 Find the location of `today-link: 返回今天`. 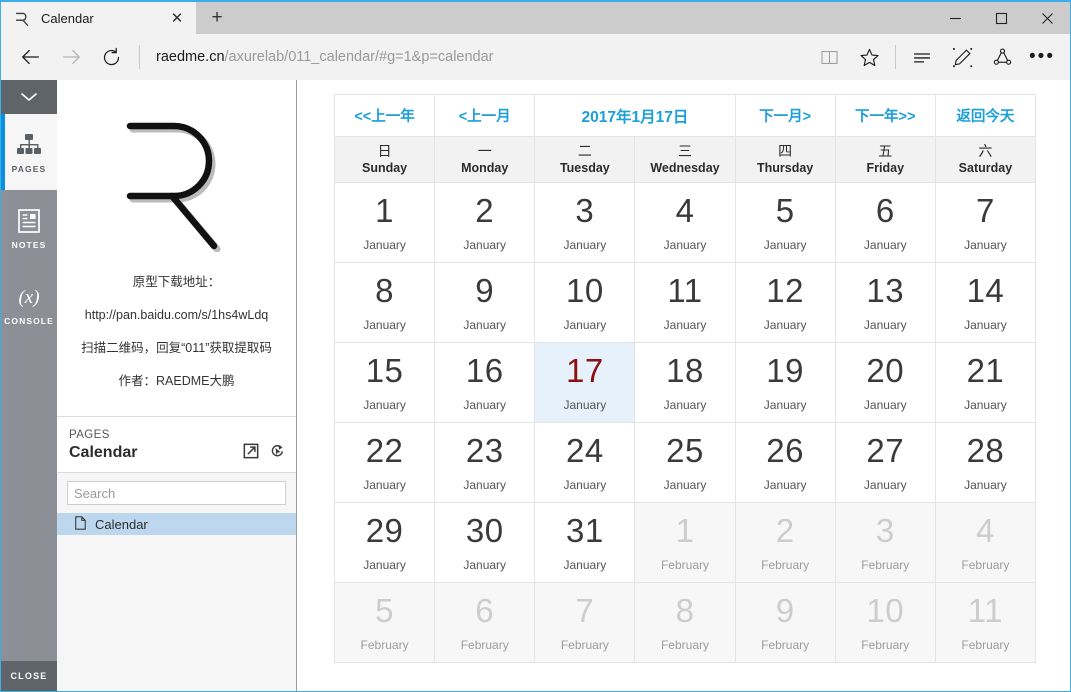

today-link: 返回今天 is located at coordinates (985, 117).